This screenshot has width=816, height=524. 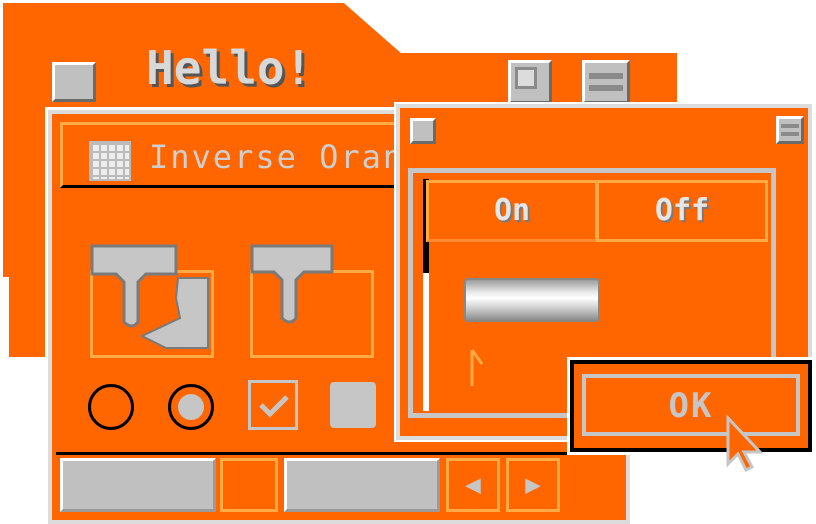 I want to click on theme-window-title-bar: Inverse Oran, so click(x=235, y=155).